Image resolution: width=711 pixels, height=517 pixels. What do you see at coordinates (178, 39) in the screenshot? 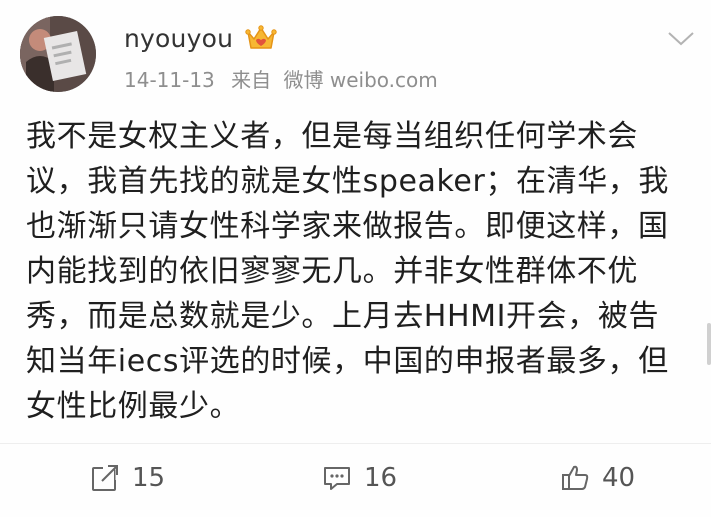
I see `username: nyouyou` at bounding box center [178, 39].